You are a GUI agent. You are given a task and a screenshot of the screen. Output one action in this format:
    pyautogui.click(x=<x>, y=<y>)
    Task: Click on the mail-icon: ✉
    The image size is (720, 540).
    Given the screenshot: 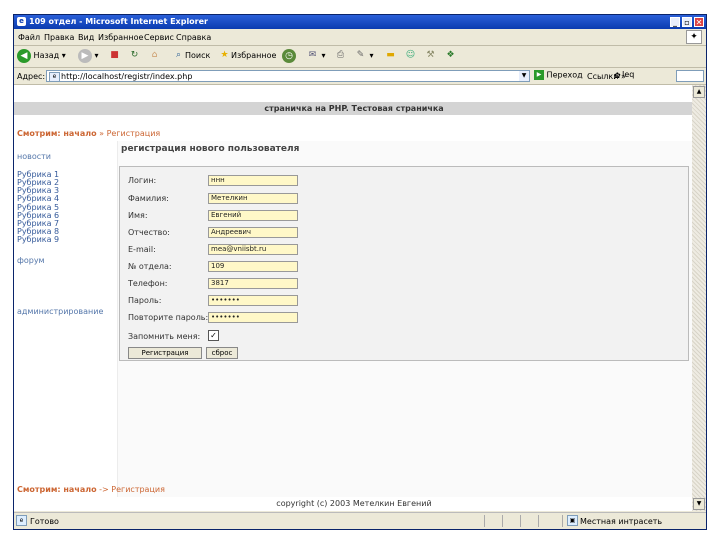 What is the action you would take?
    pyautogui.click(x=312, y=55)
    